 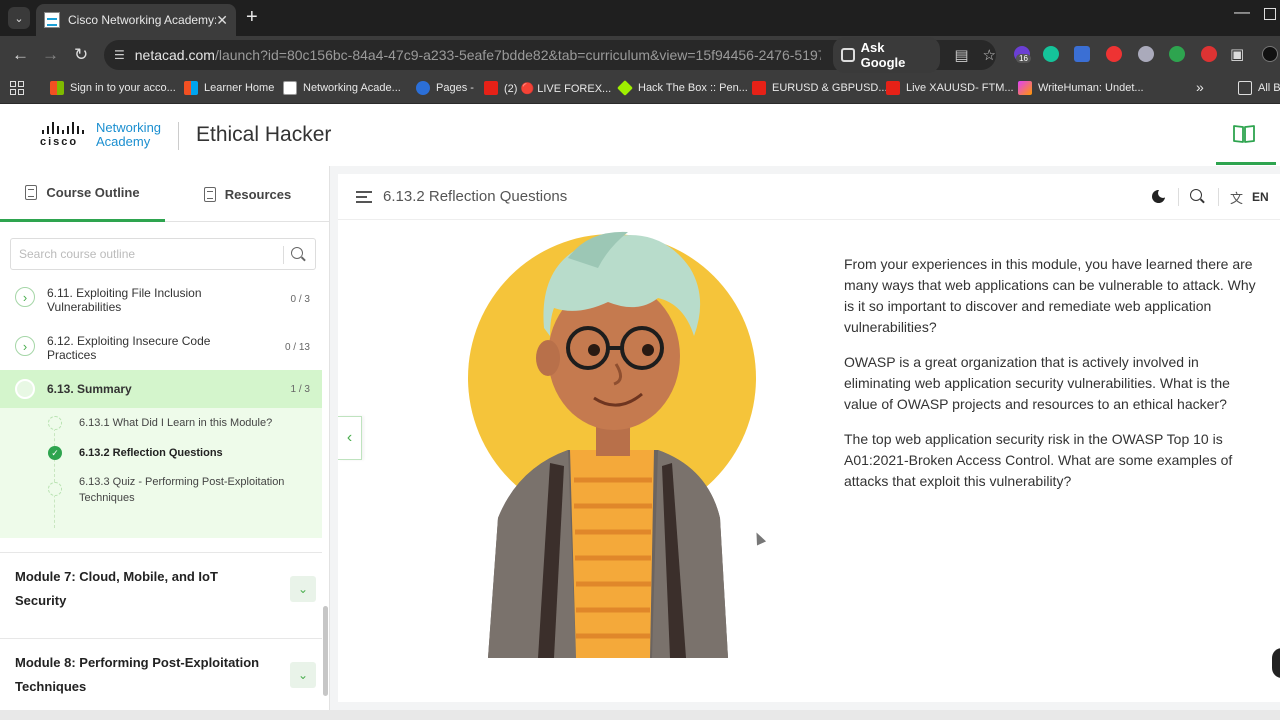 I want to click on browser-tabstrip: ⌄ Cisco Networking Academy: Eth ✕ + —, so click(x=640, y=18).